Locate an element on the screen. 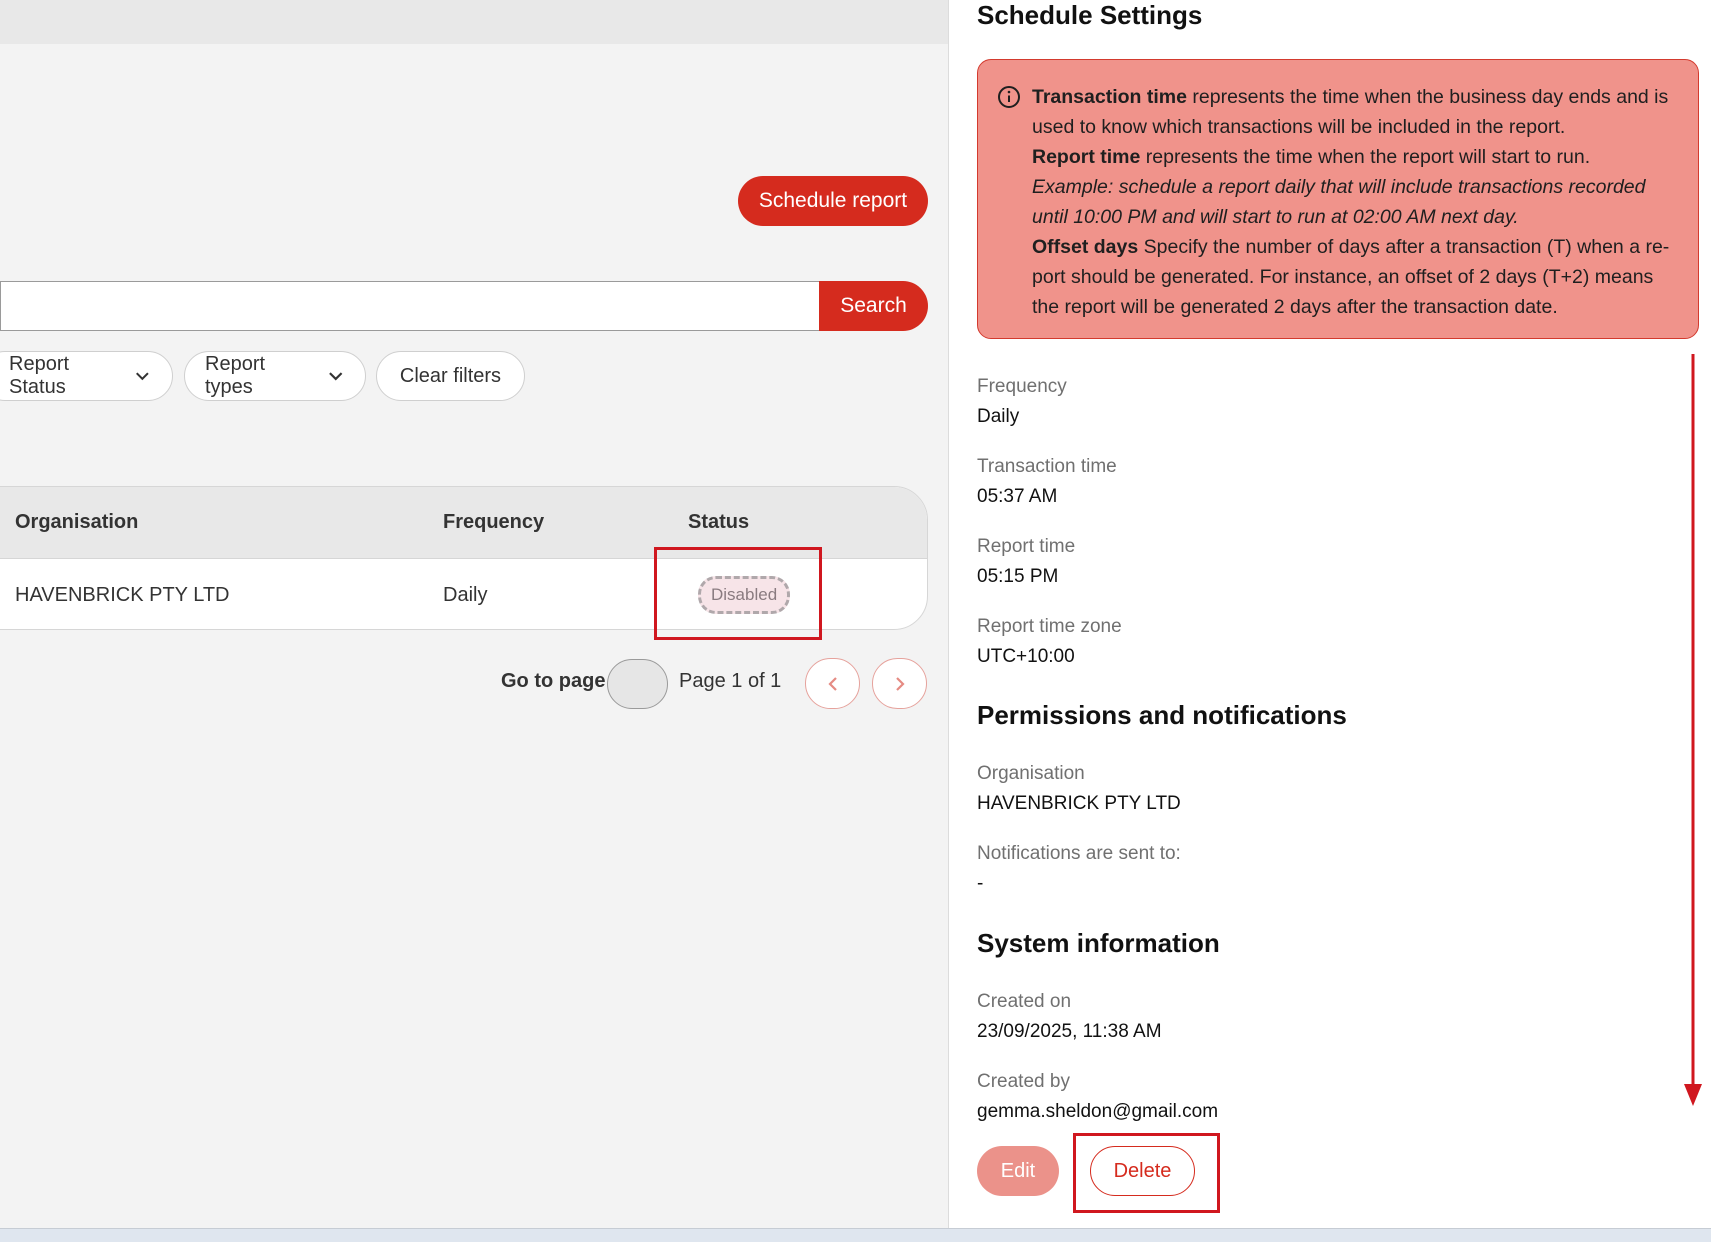 The image size is (1711, 1242). report-types-filter: Report types is located at coordinates (275, 376).